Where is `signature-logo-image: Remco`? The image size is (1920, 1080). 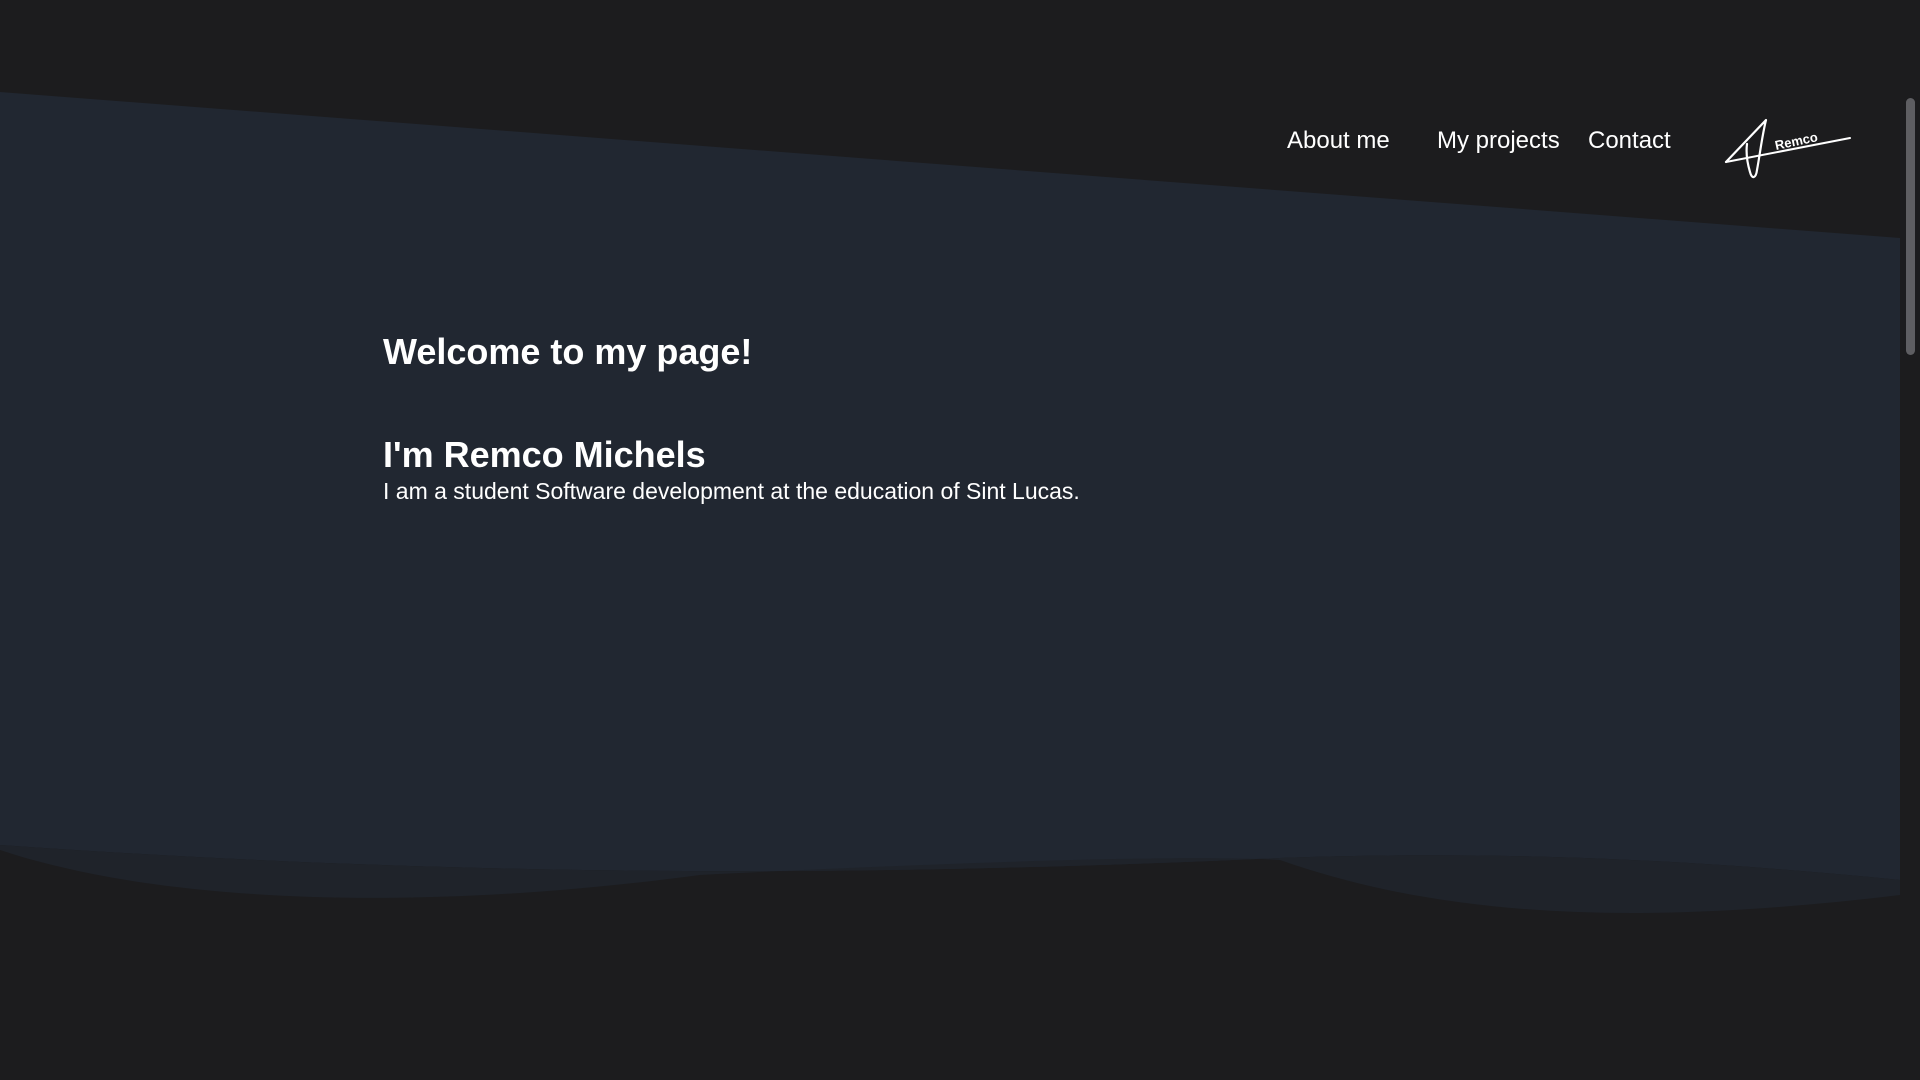 signature-logo-image: Remco is located at coordinates (1787, 148).